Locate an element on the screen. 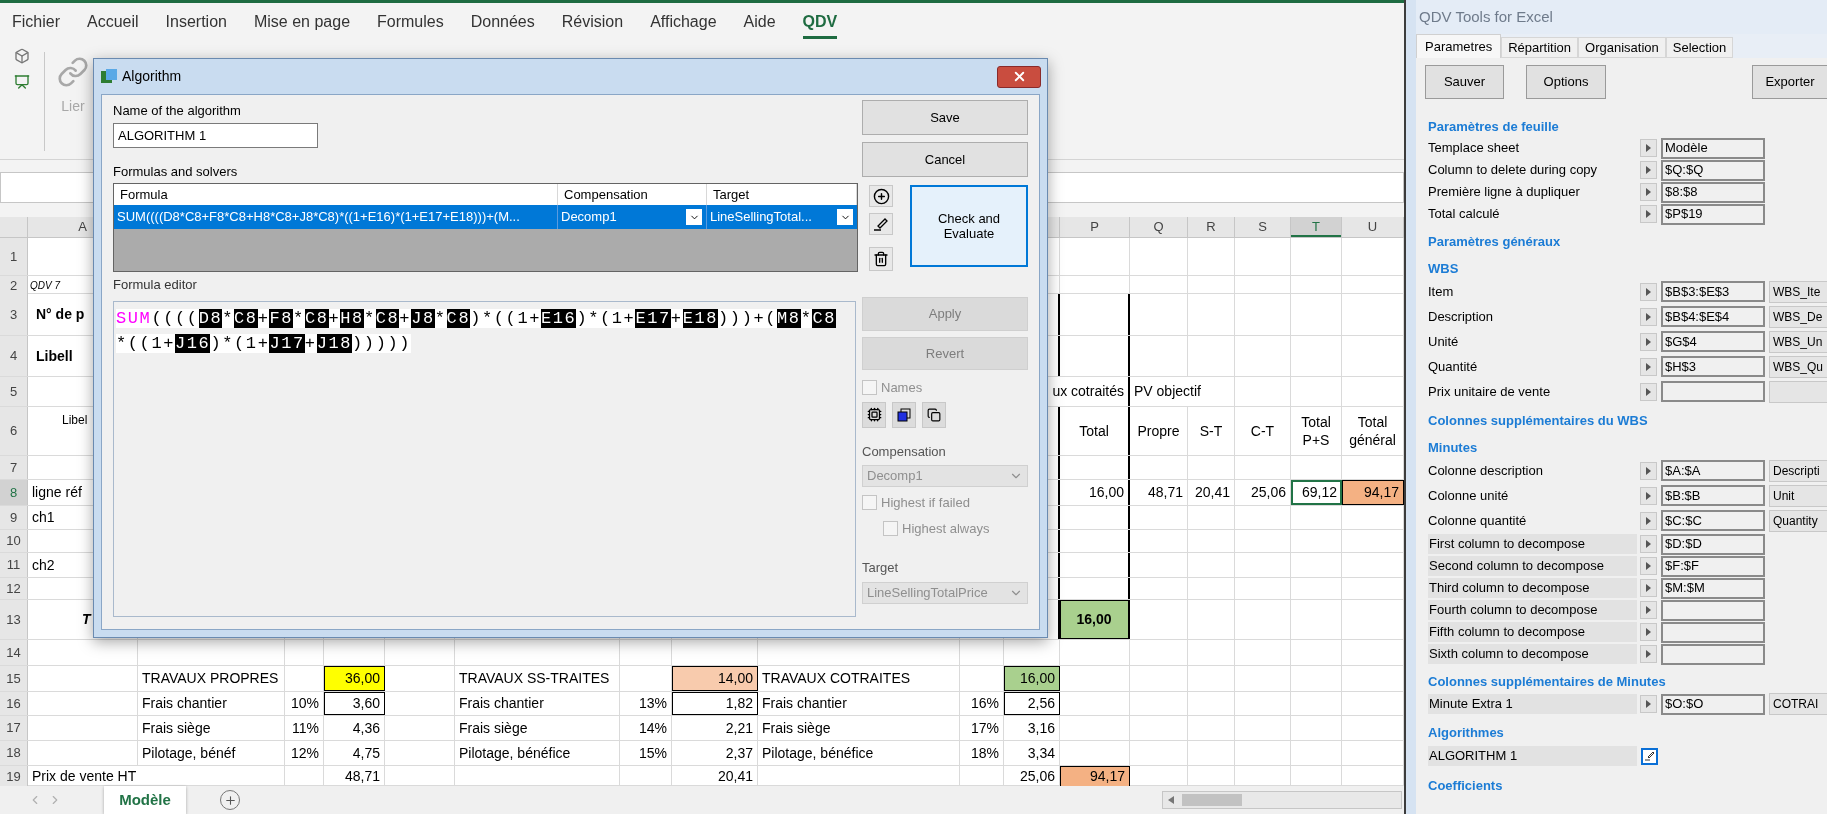 The width and height of the screenshot is (1827, 814). reference-field: $B$4:$E$4 is located at coordinates (1713, 316).